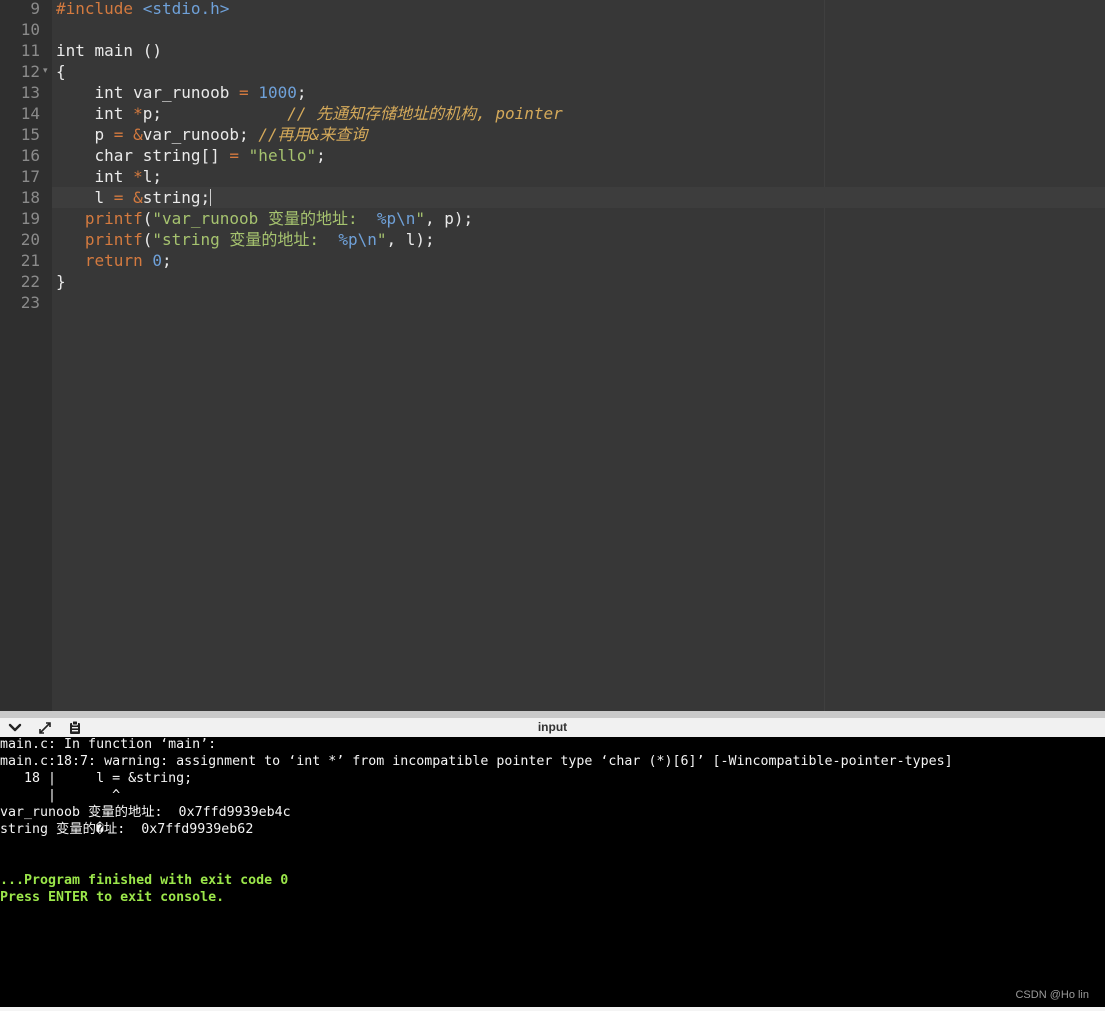  I want to click on code-line-9: #include <stdio.h>, so click(142, 9).